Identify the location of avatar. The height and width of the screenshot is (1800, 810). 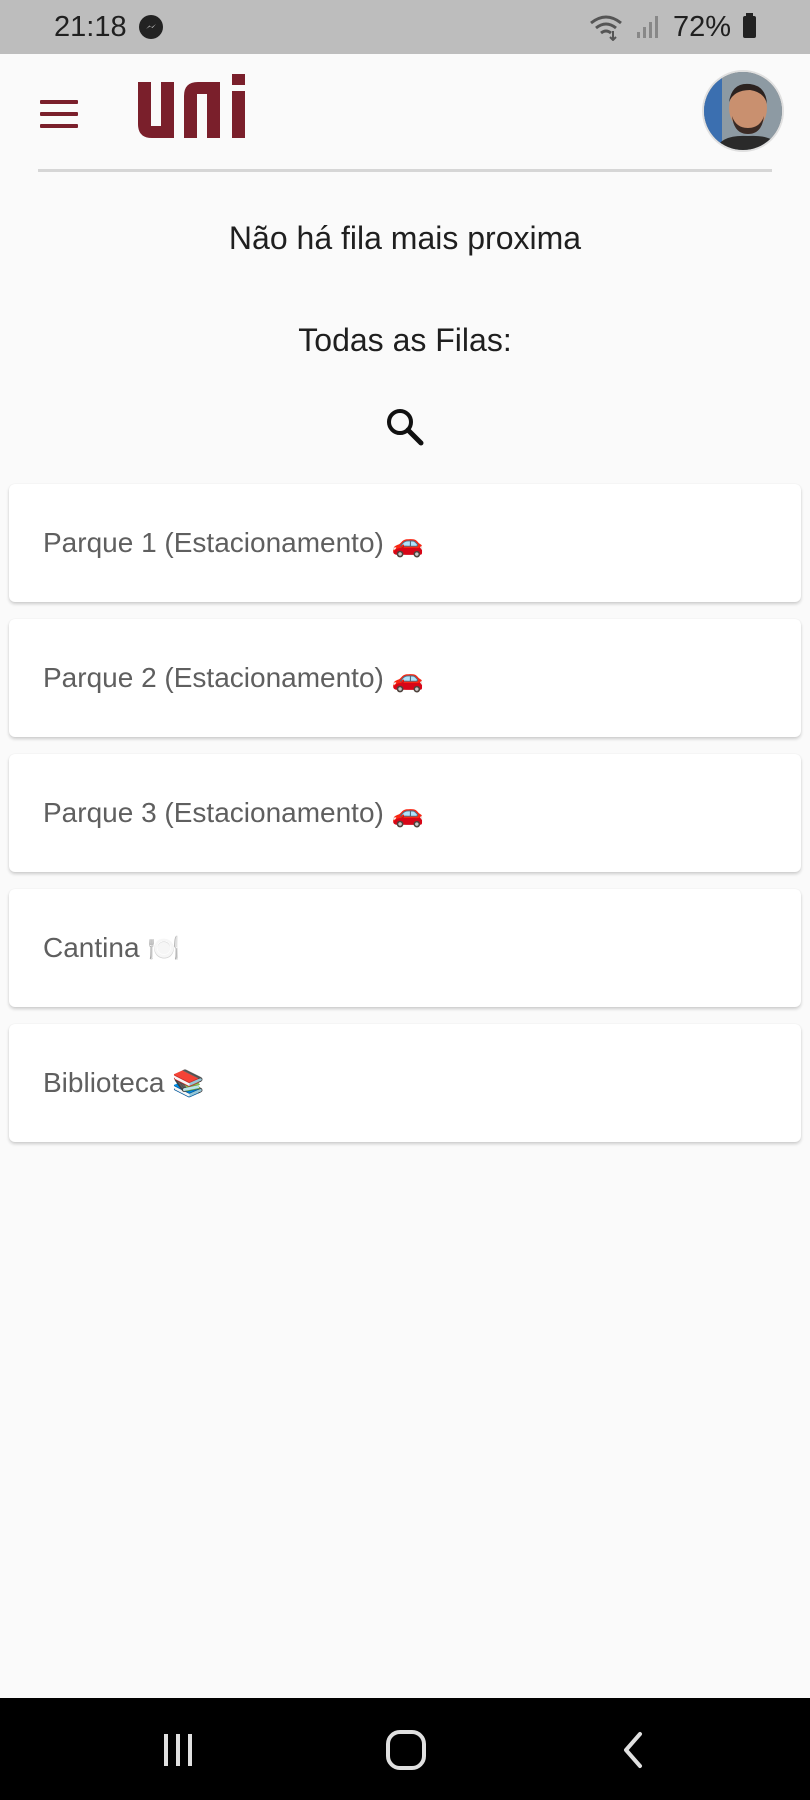
(743, 111).